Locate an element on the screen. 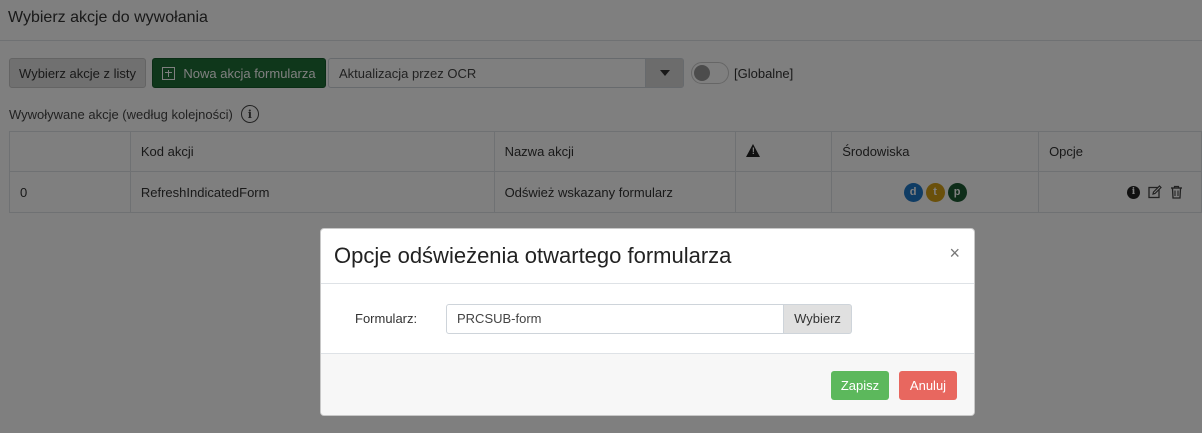 This screenshot has height=433, width=1202. dialog-title: Opcje odświeżenia otwartego formularza is located at coordinates (533, 255).